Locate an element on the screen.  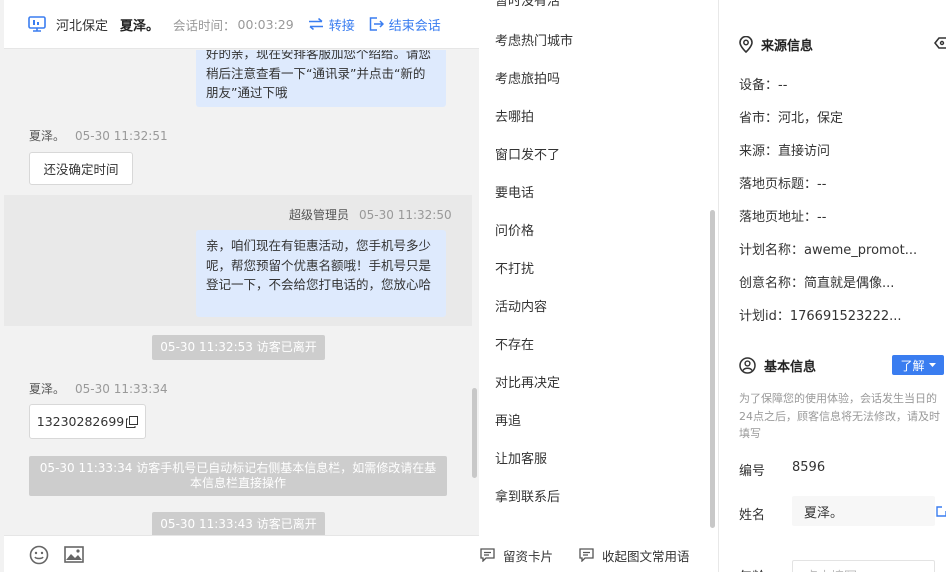
collapse-phrases-label: 收起图文常用语 is located at coordinates (646, 556).